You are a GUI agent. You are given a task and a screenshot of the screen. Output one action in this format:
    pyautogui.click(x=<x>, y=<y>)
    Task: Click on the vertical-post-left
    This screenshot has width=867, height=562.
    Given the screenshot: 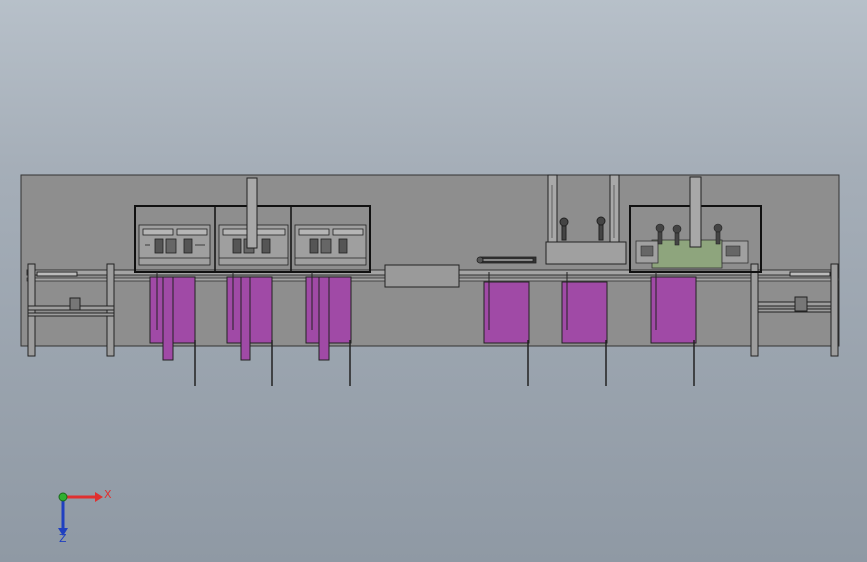 What is the action you would take?
    pyautogui.click(x=252, y=213)
    